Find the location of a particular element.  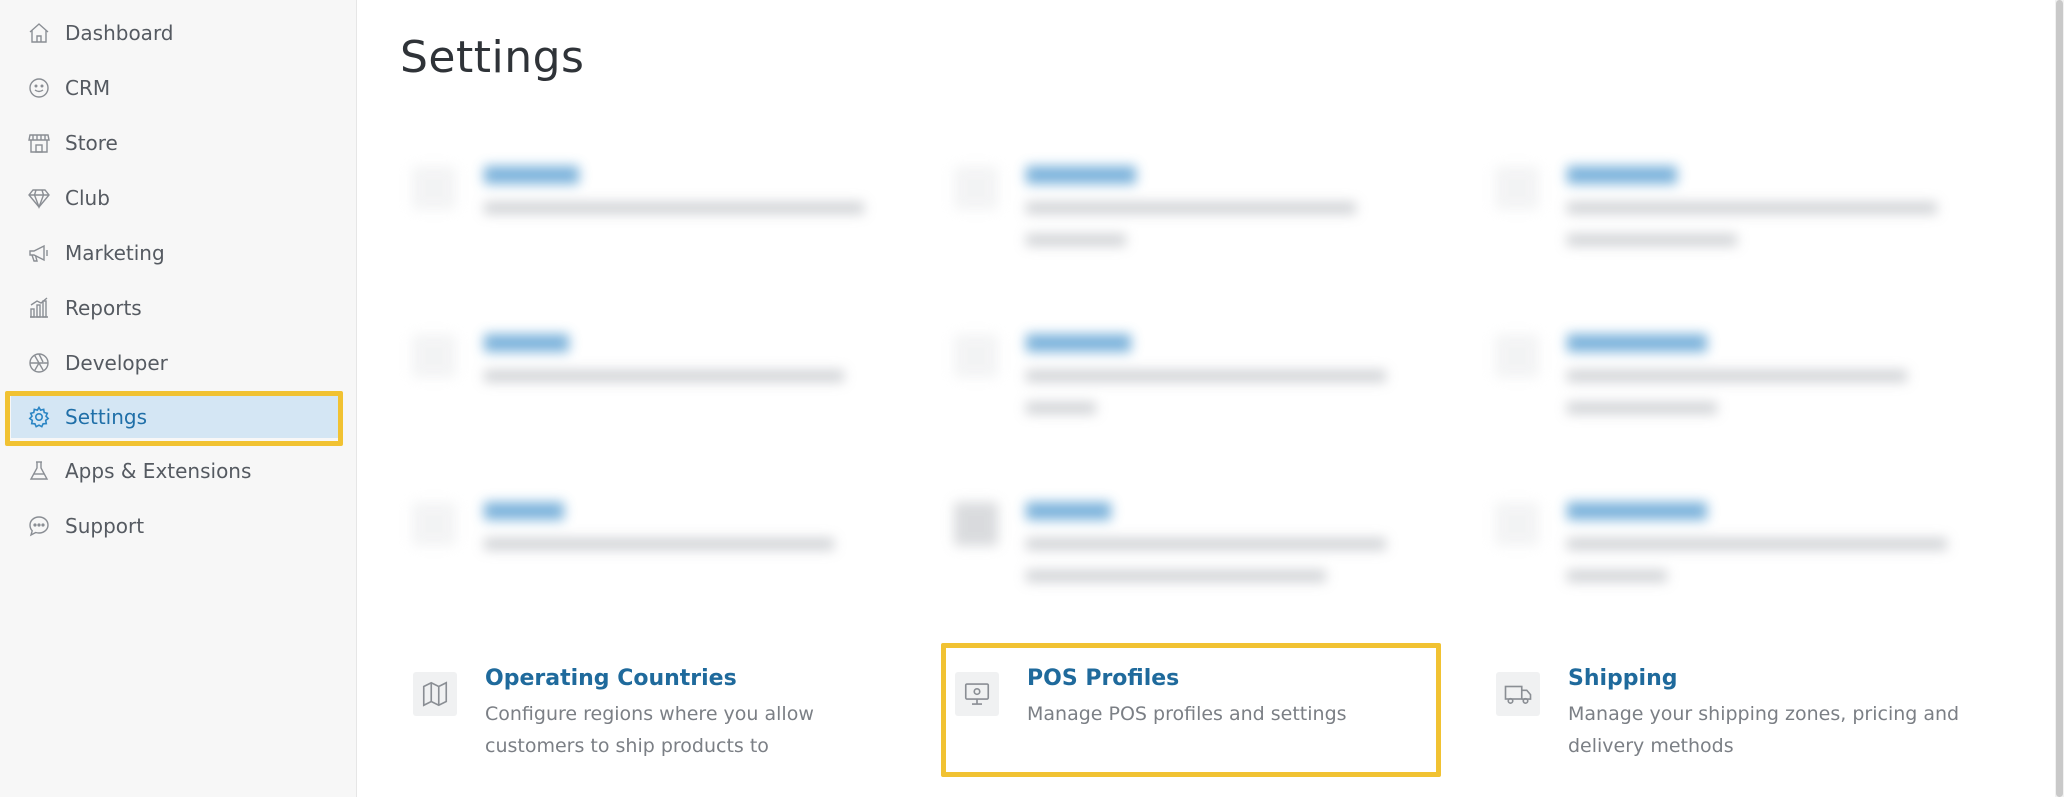

card-description: Manage POS profiles and settings is located at coordinates (1187, 714).